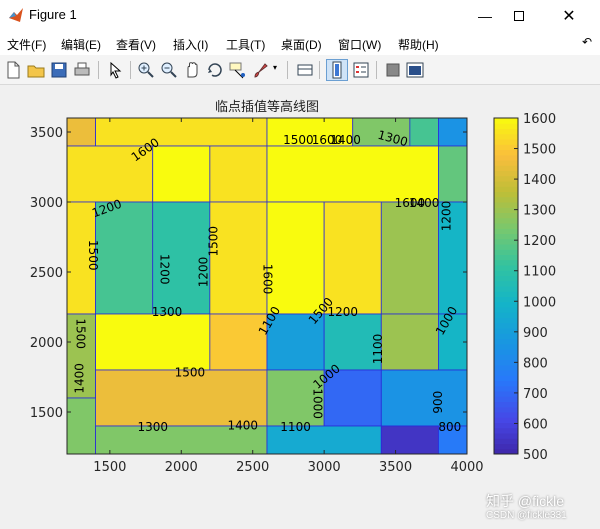  What do you see at coordinates (418, 44) in the screenshot?
I see `menu-help: 帮助(H)` at bounding box center [418, 44].